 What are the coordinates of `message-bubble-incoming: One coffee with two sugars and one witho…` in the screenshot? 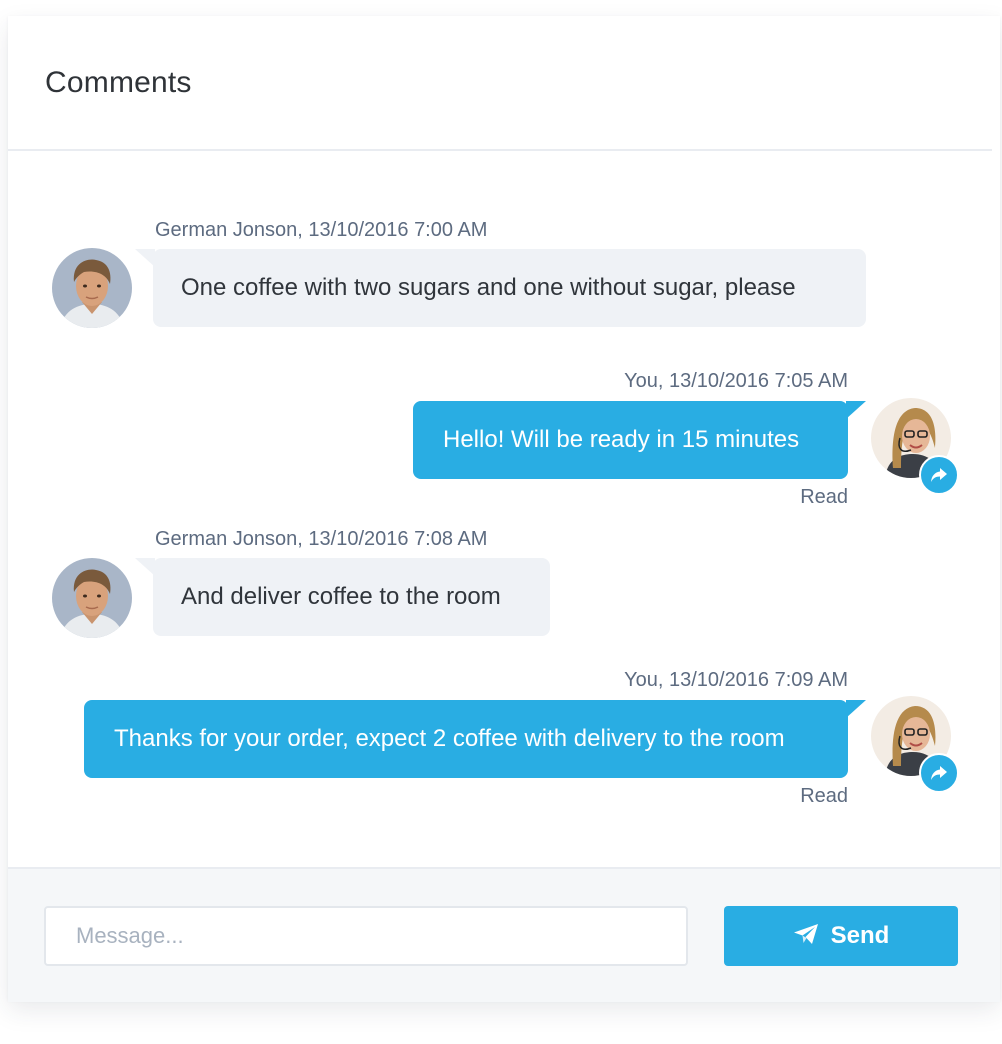 It's located at (509, 288).